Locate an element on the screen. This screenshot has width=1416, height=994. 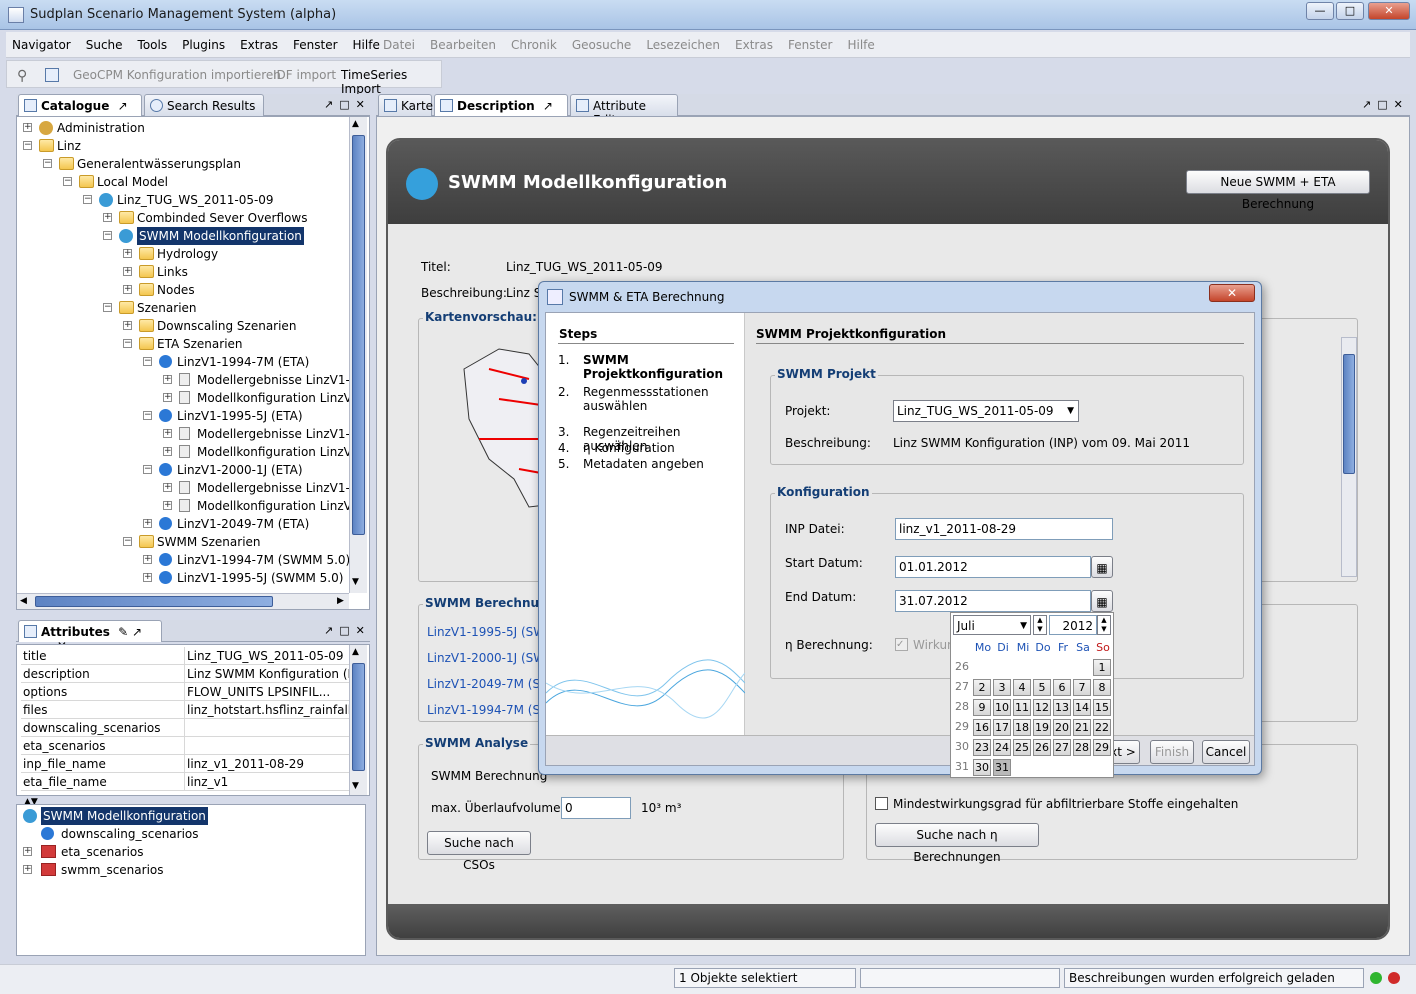
scroll-right-icon: ▶ is located at coordinates (340, 601).